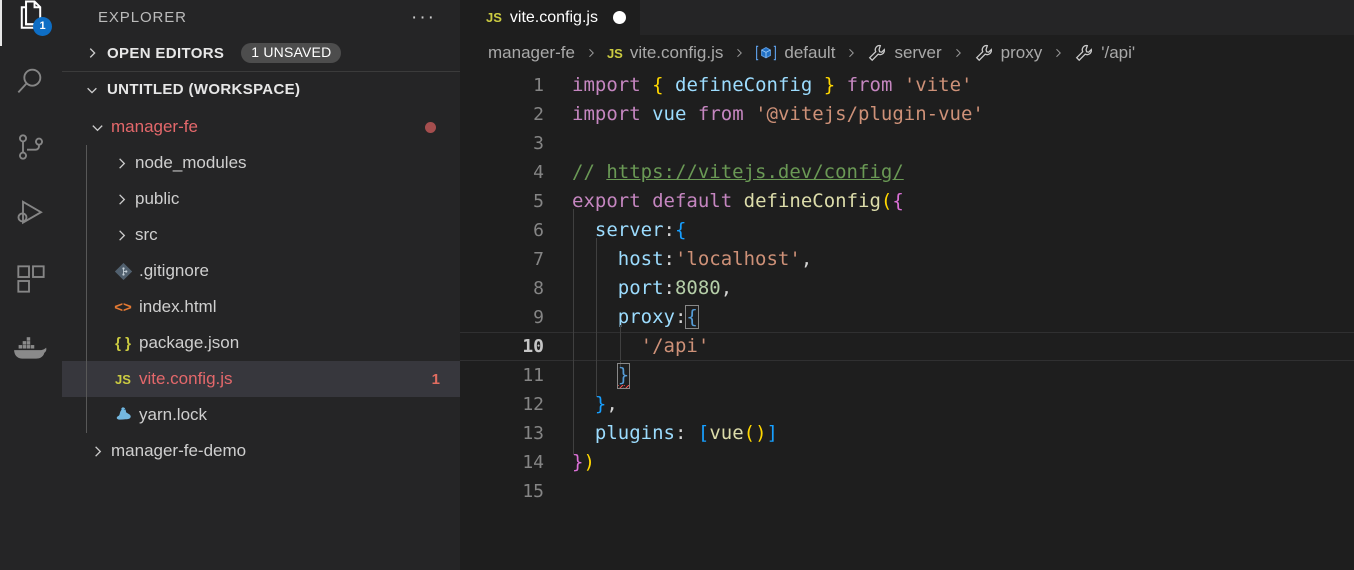 This screenshot has width=1354, height=570. I want to click on tree-item-label: .gitignore, so click(174, 270).